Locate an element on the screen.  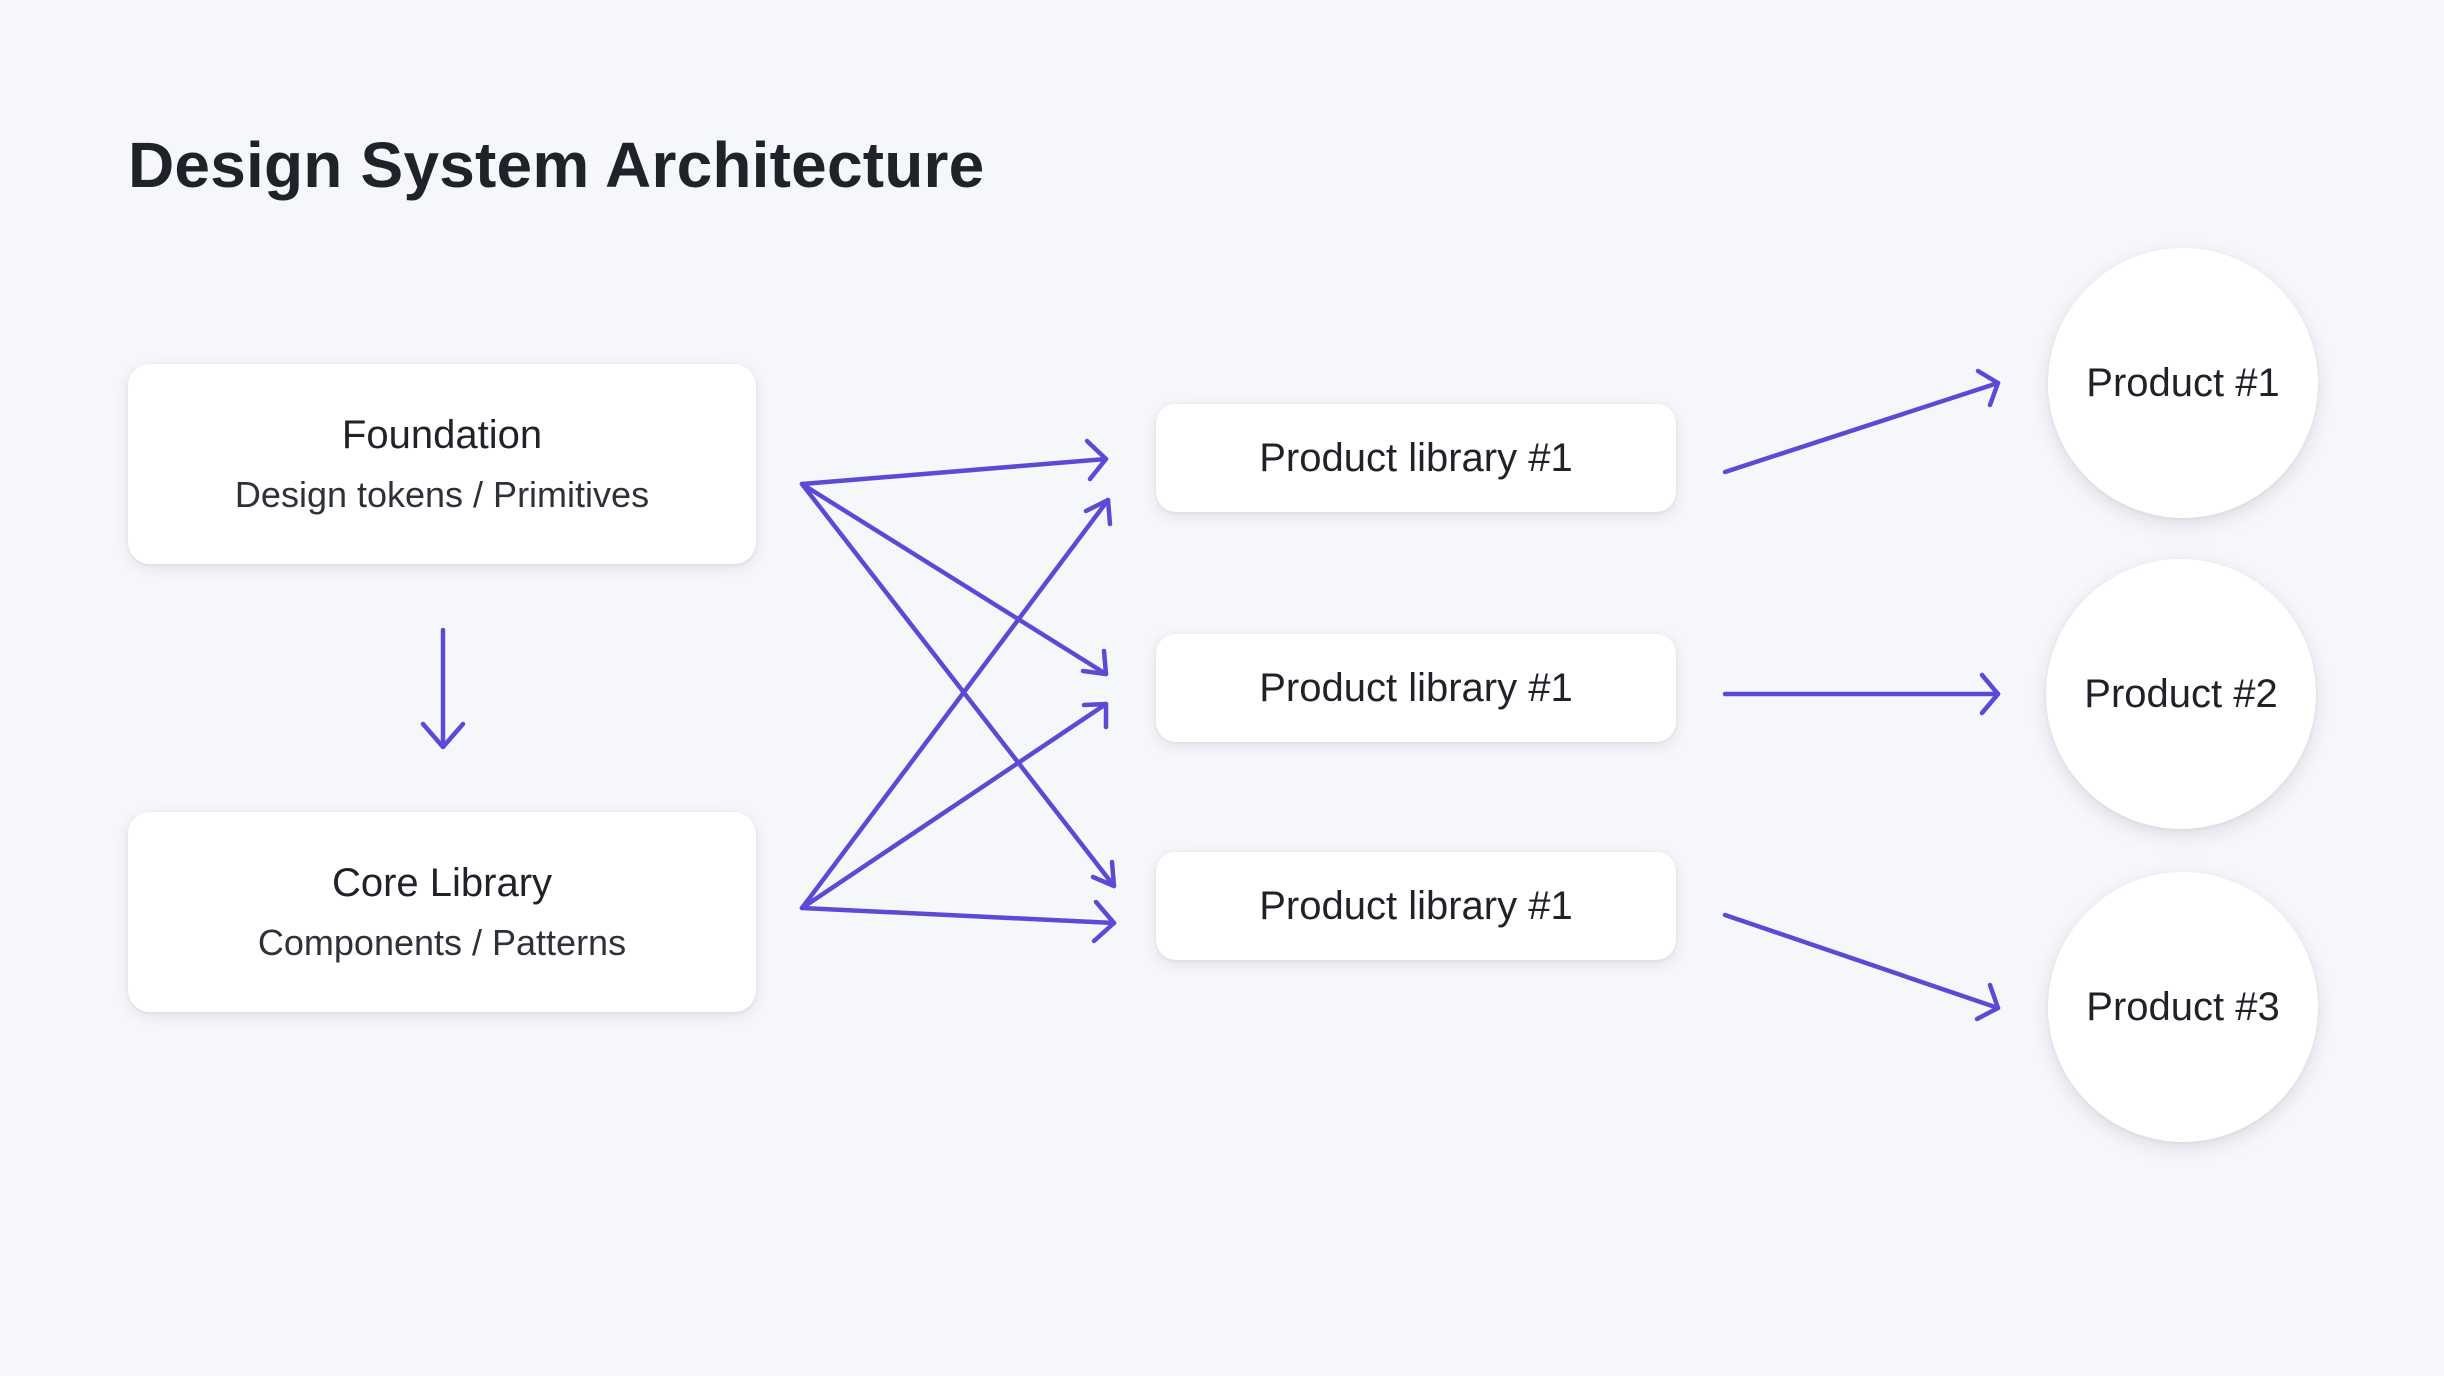
product-node-3: Product #3 is located at coordinates (2183, 1007).